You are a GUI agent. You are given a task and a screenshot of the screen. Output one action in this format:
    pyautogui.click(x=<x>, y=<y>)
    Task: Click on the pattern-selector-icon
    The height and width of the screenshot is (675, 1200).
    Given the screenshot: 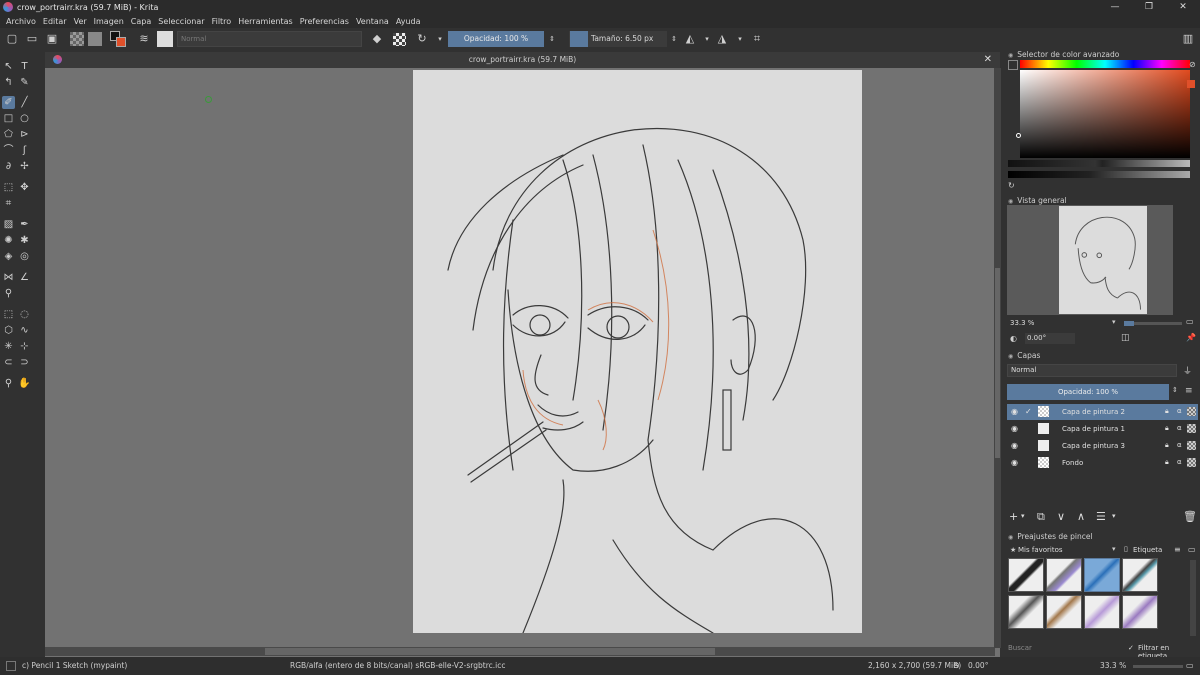 What is the action you would take?
    pyautogui.click(x=95, y=39)
    